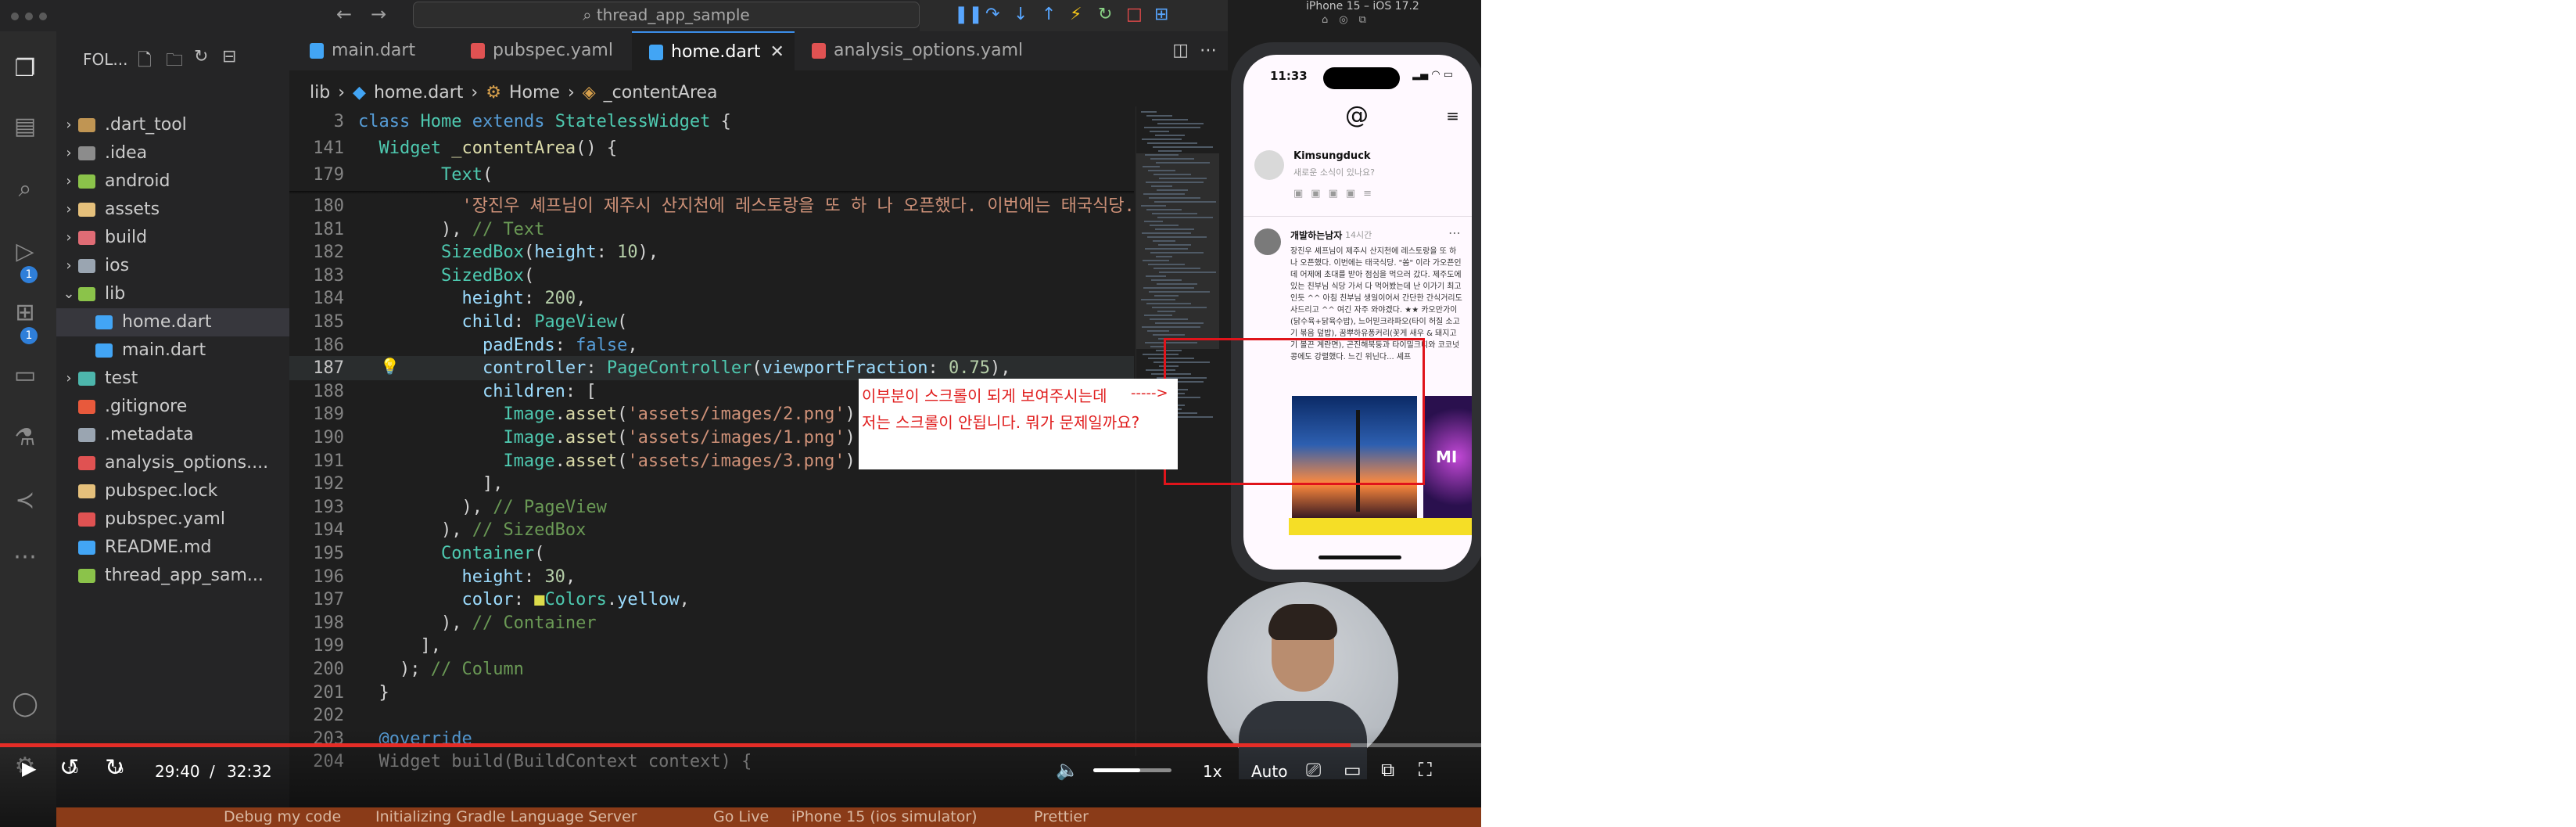  Describe the element at coordinates (1269, 771) in the screenshot. I see `quality: Auto` at that location.